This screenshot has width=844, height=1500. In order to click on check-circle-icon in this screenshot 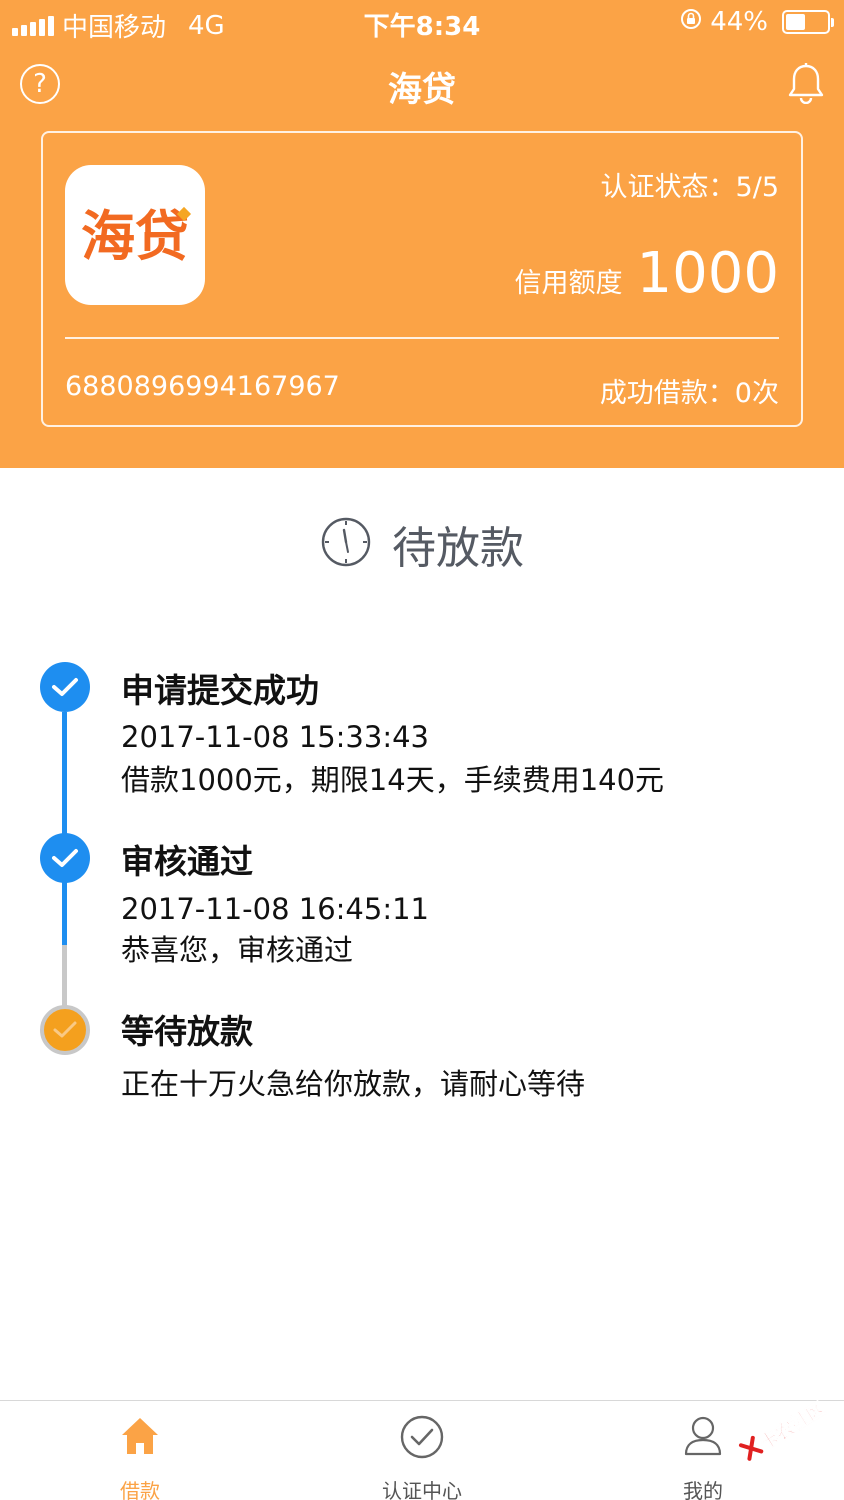, I will do `click(422, 1439)`.